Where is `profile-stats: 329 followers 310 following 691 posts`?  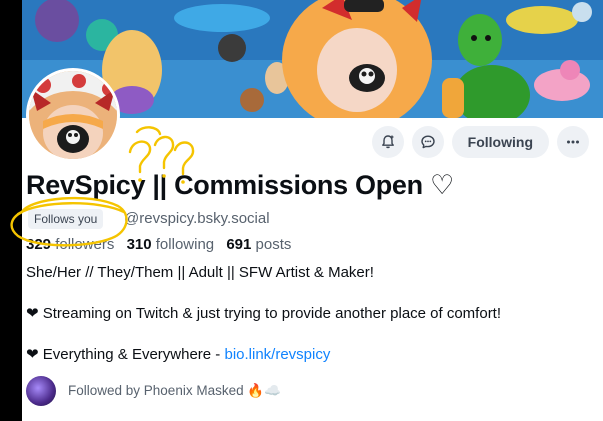
profile-stats: 329 followers 310 following 691 posts is located at coordinates (158, 244).